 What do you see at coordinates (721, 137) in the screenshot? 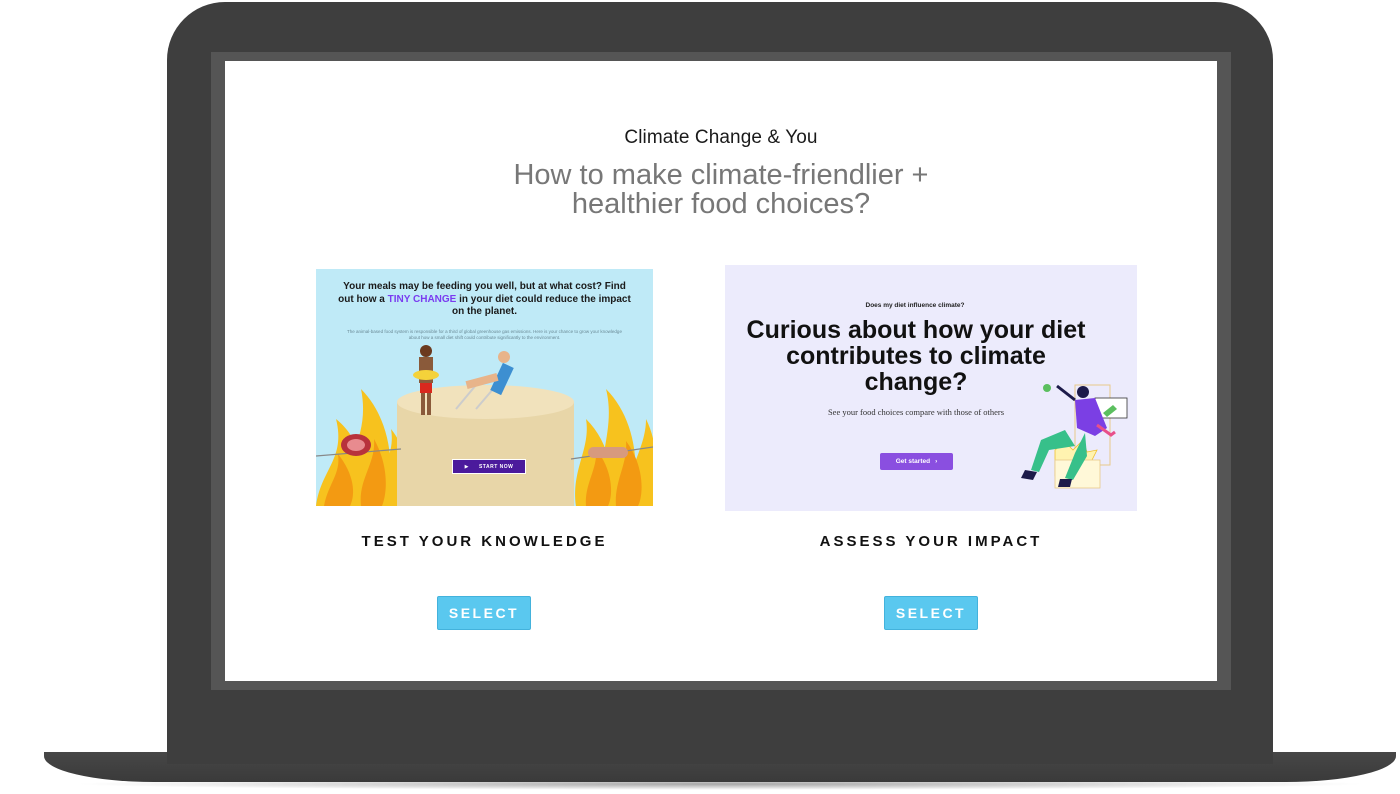
I see `page-title: Climate Change & You` at bounding box center [721, 137].